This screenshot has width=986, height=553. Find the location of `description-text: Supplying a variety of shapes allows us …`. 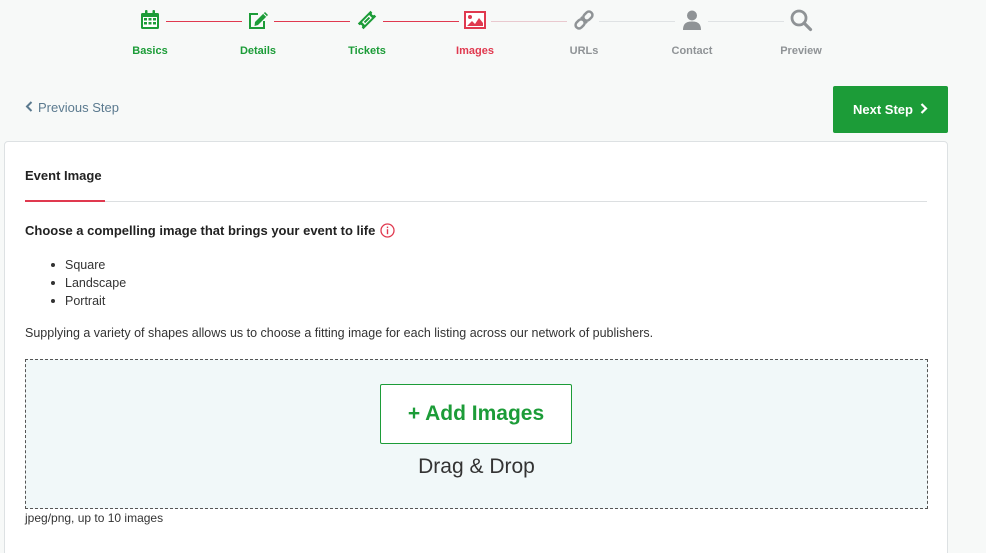

description-text: Supplying a variety of shapes allows us … is located at coordinates (339, 333).